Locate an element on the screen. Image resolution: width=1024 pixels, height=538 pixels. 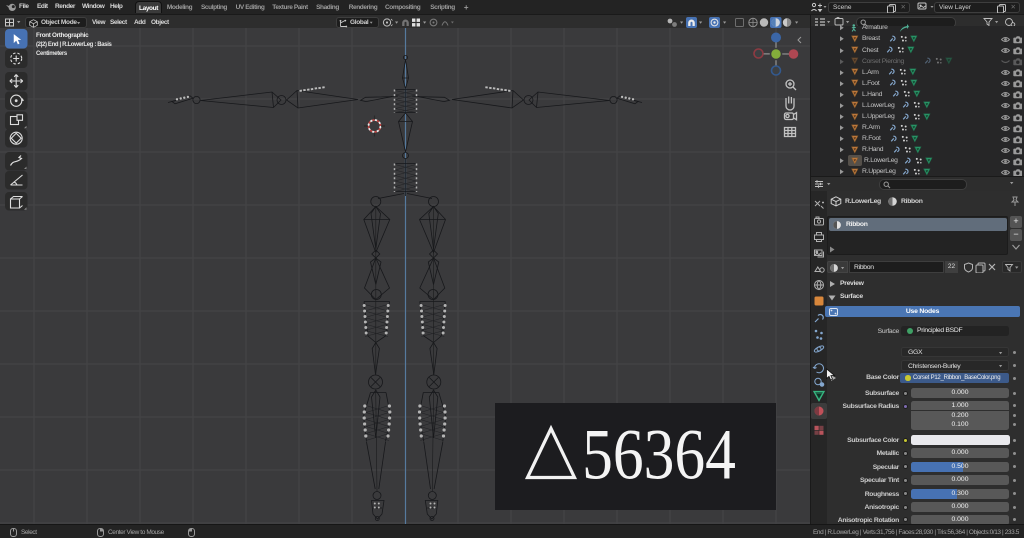
svg-text: 56364 is located at coordinates (659, 455).